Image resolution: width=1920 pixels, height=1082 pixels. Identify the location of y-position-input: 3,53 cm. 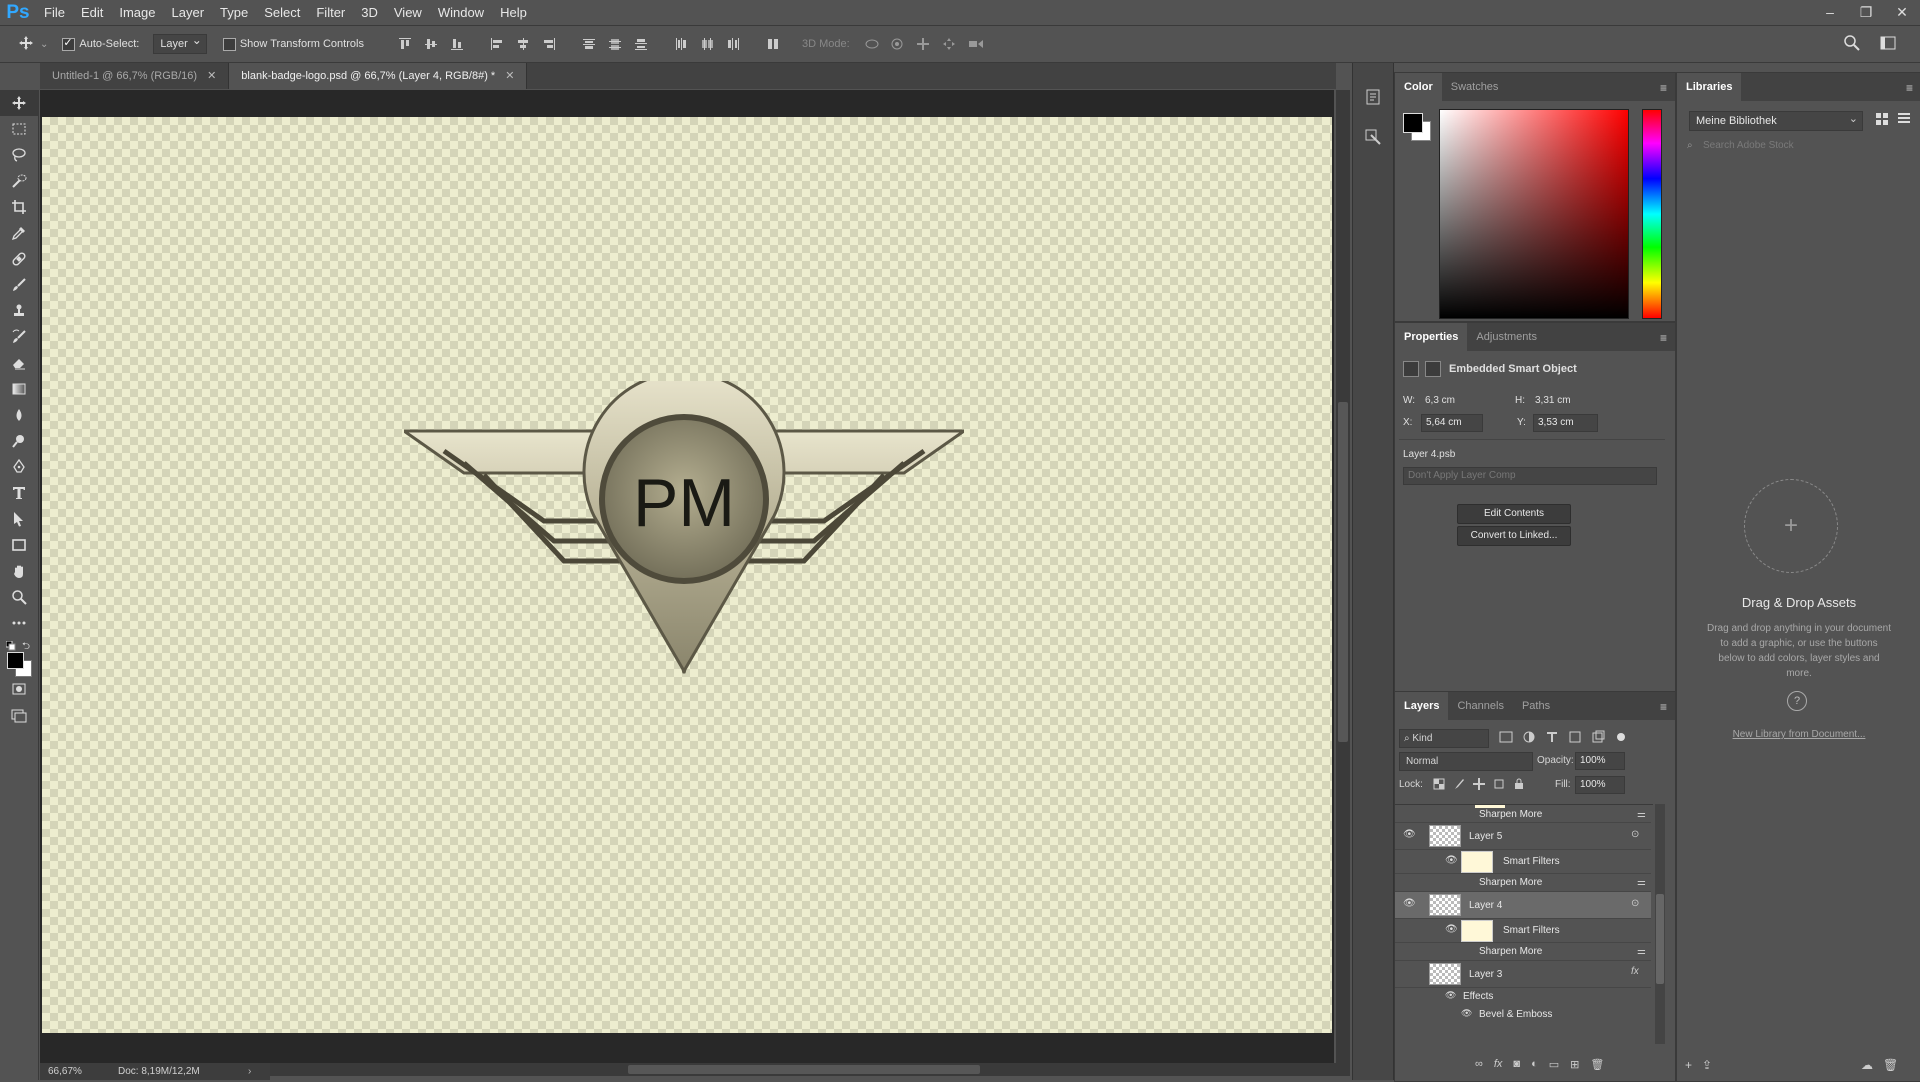
(1565, 423).